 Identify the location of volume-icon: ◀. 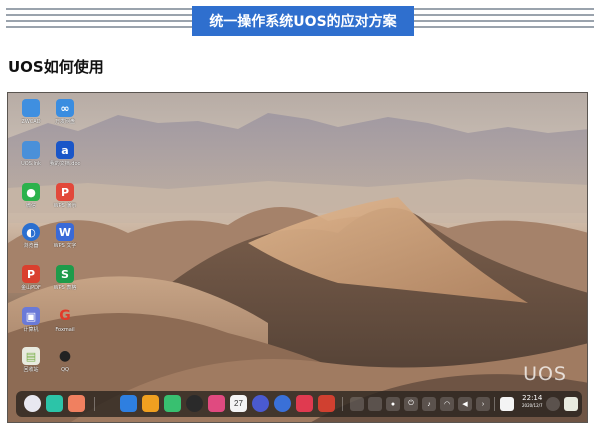
(465, 404).